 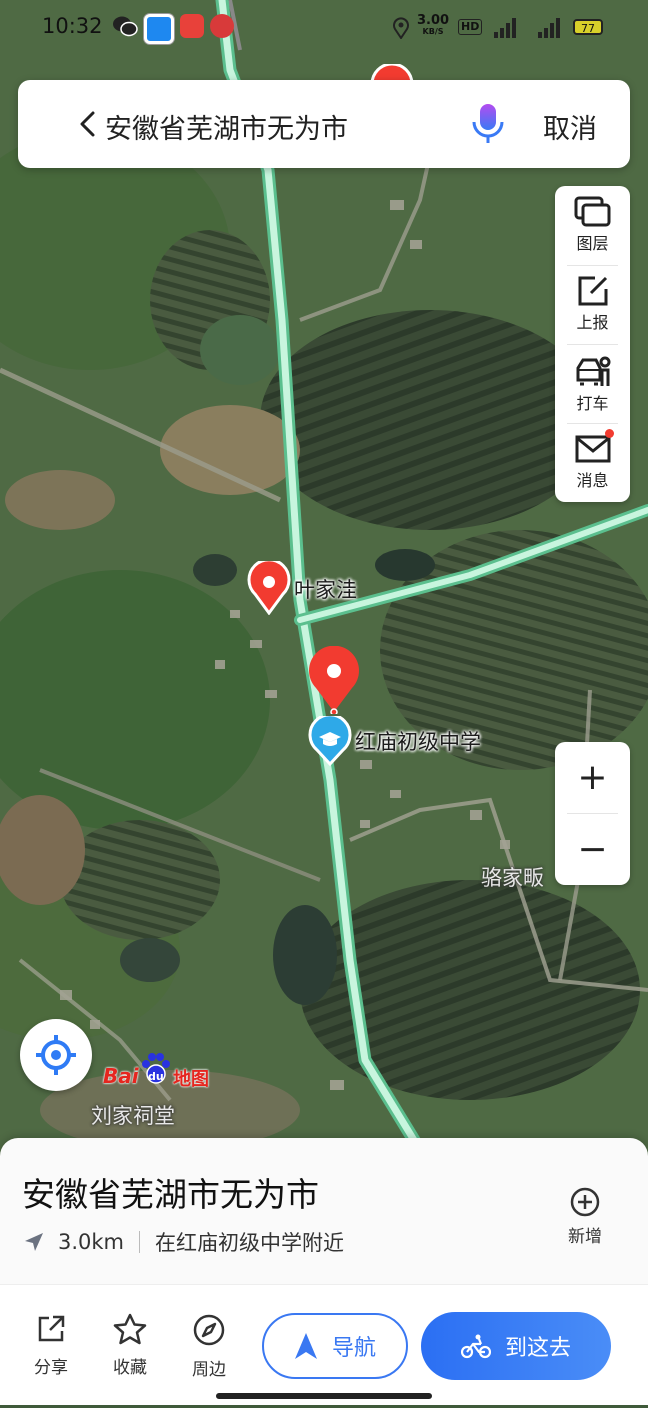 What do you see at coordinates (353, 1348) in the screenshot?
I see `navigate-label: 导航` at bounding box center [353, 1348].